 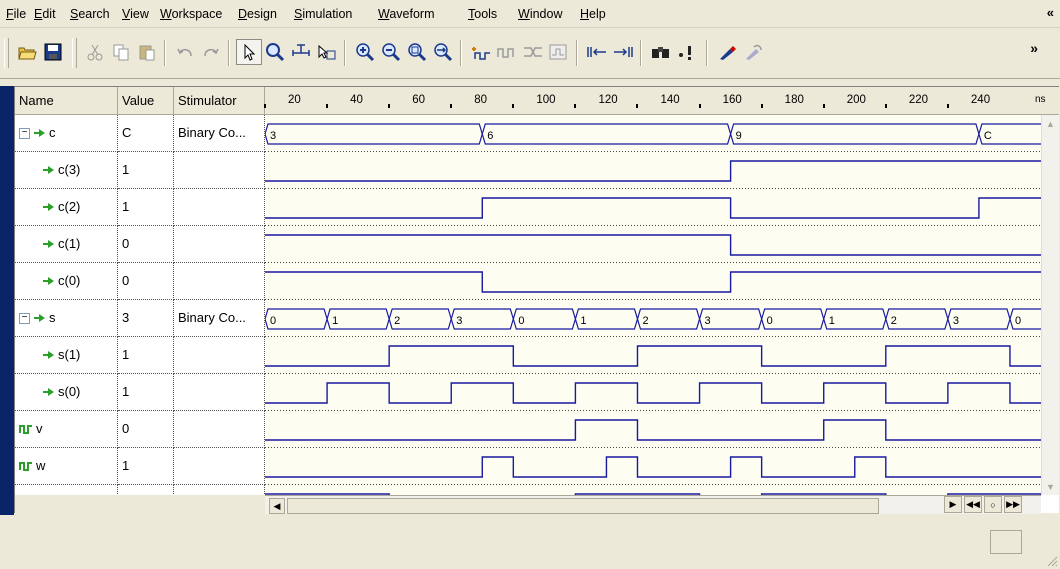 I want to click on cut-icon, so click(x=95, y=52).